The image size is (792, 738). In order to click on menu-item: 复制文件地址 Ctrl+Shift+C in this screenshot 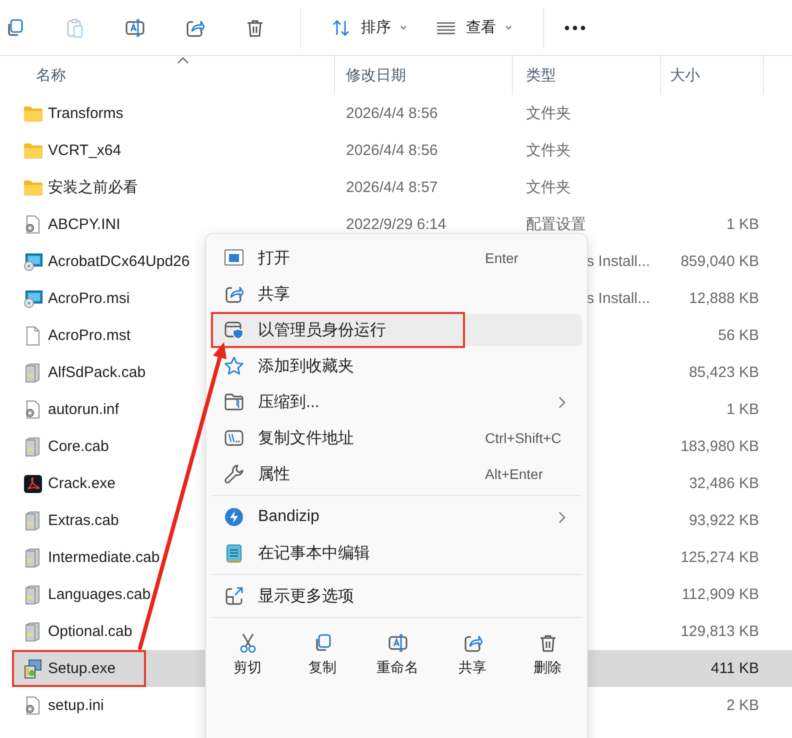, I will do `click(396, 438)`.